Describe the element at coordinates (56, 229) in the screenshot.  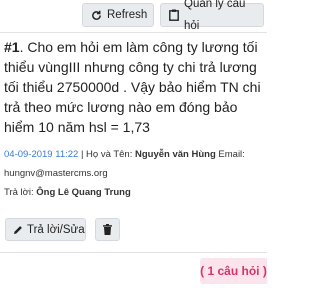
I see `reply-edit-label: Trả lời/Sửa` at that location.